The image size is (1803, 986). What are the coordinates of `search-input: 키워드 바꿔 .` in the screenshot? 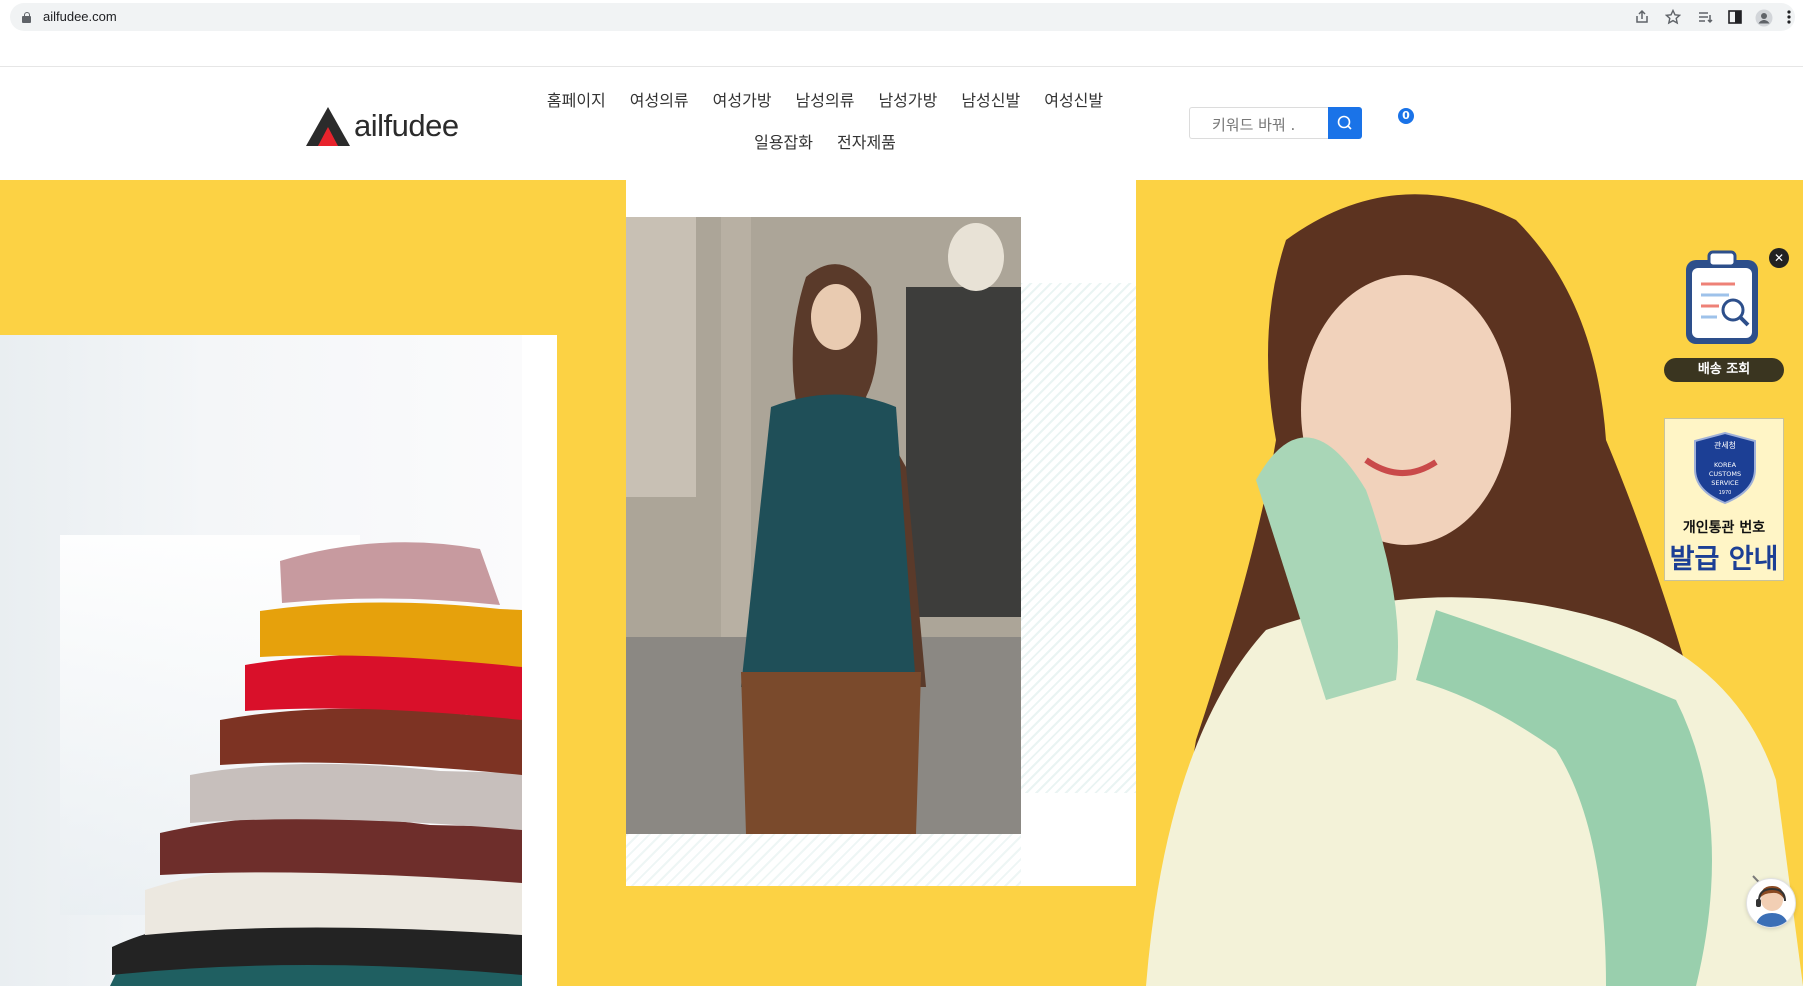 It's located at (1258, 123).